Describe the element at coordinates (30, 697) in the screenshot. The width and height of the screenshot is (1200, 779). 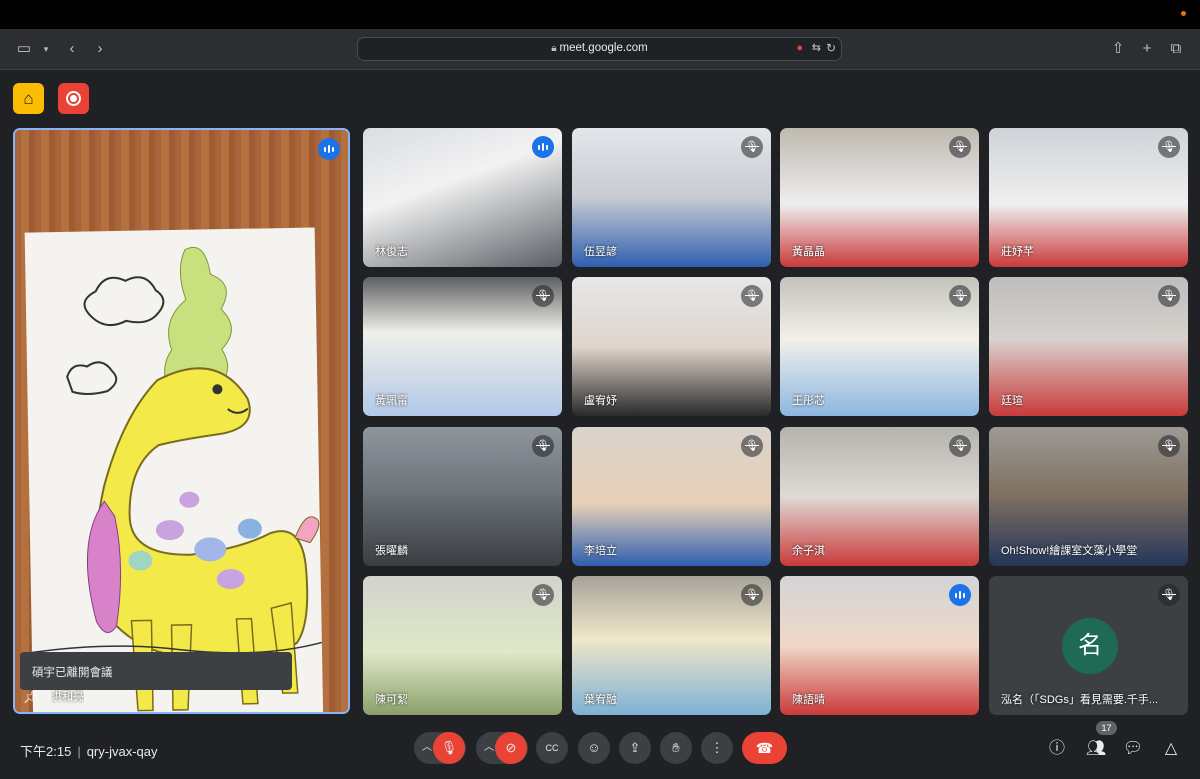
I see `pin-icon: 📌︎` at that location.